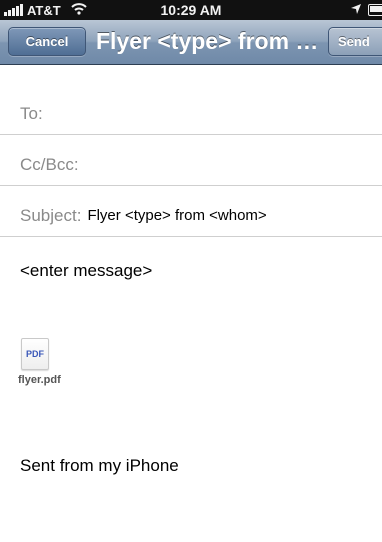  I want to click on message-body: <enter message>, so click(86, 271).